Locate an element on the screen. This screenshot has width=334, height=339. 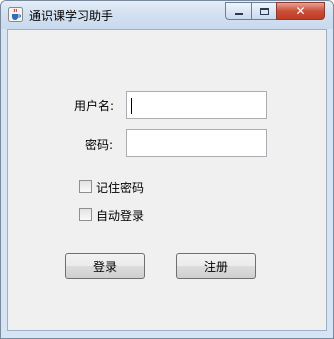
close-icon: ✕ is located at coordinates (300, 11).